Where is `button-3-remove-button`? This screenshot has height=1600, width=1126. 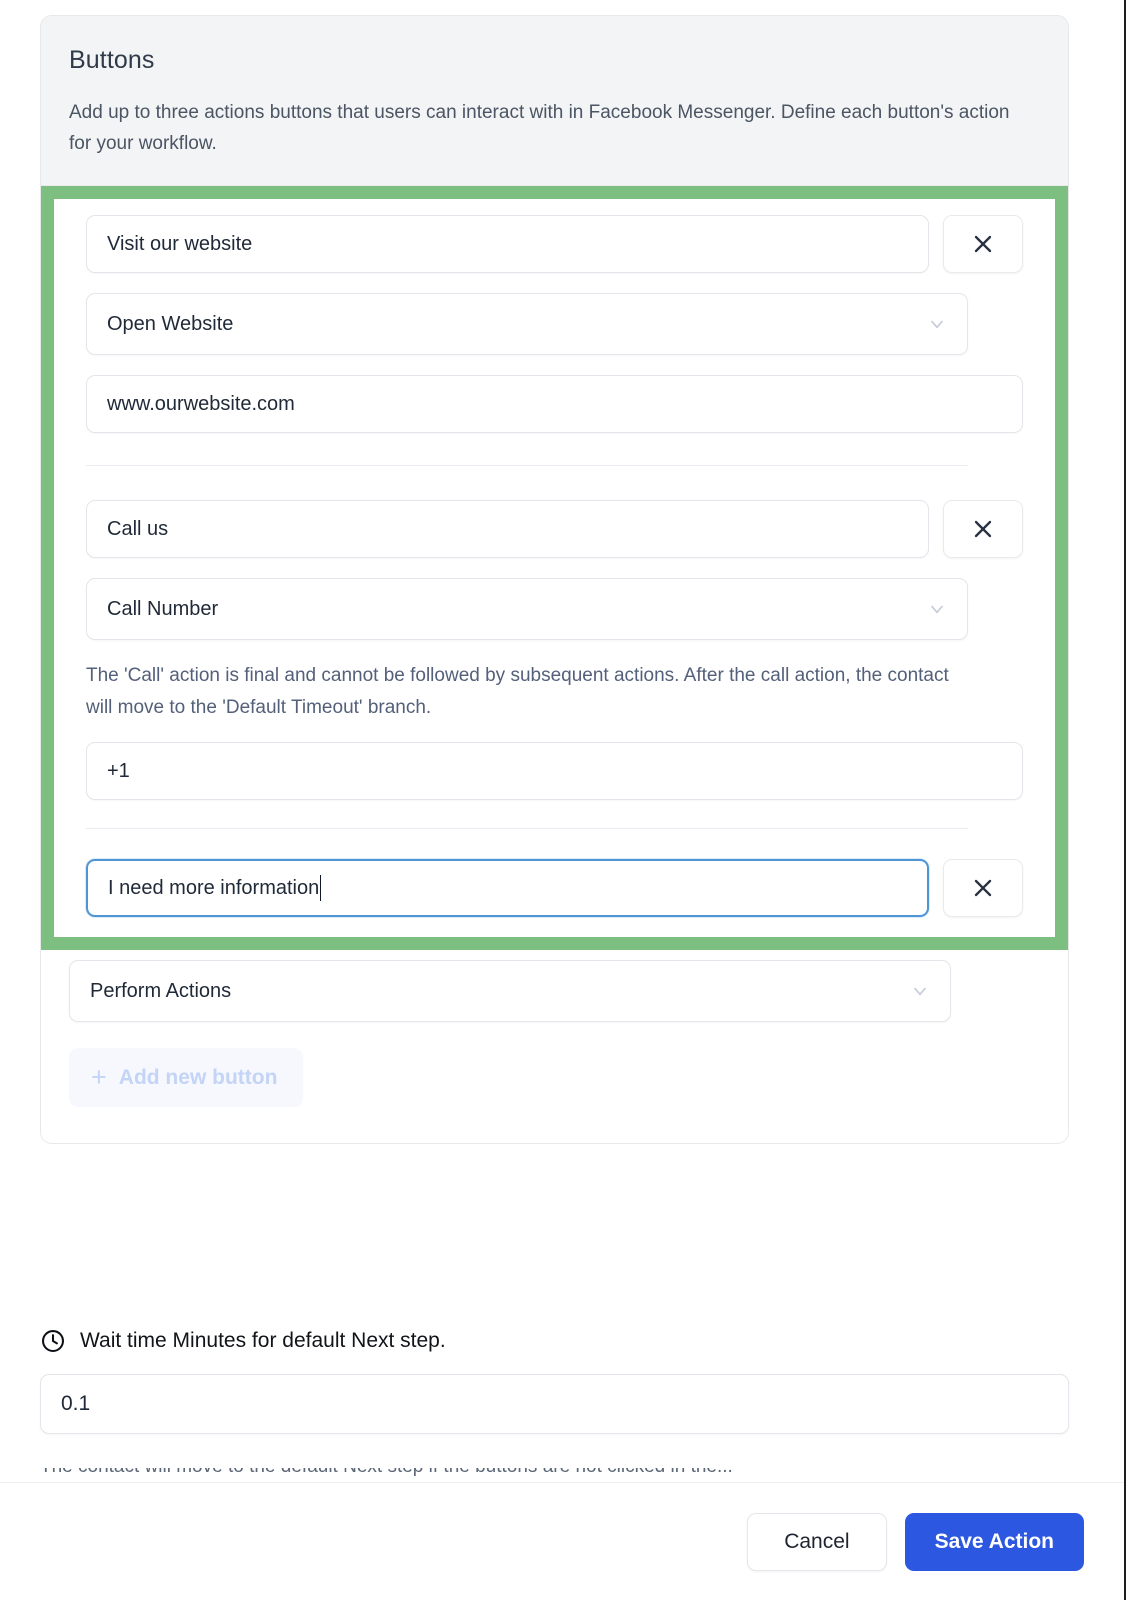 button-3-remove-button is located at coordinates (983, 888).